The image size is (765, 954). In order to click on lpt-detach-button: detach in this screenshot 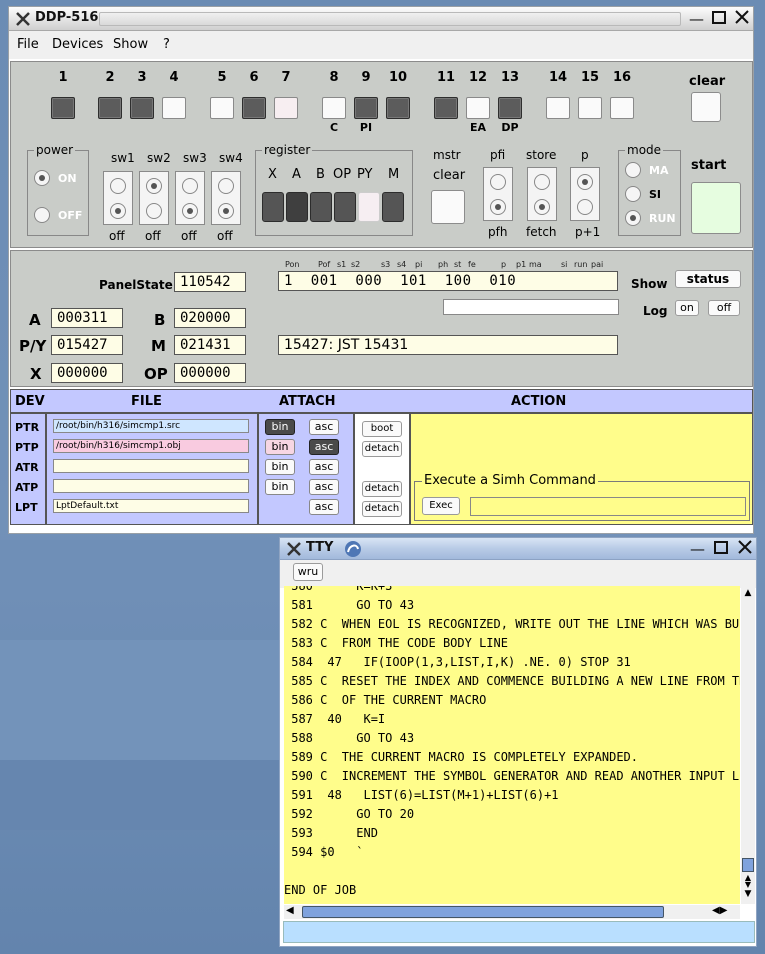, I will do `click(382, 509)`.